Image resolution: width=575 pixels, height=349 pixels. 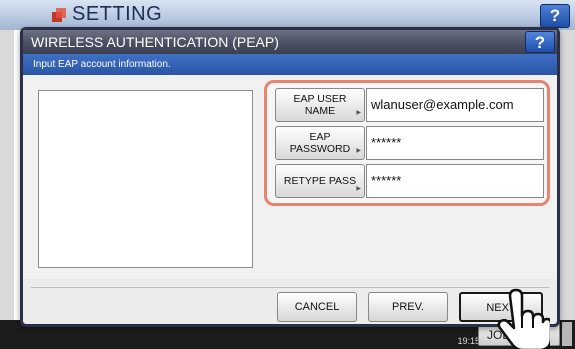 I want to click on eap-user-name-button: EAP USER NAME ▶, so click(x=320, y=105).